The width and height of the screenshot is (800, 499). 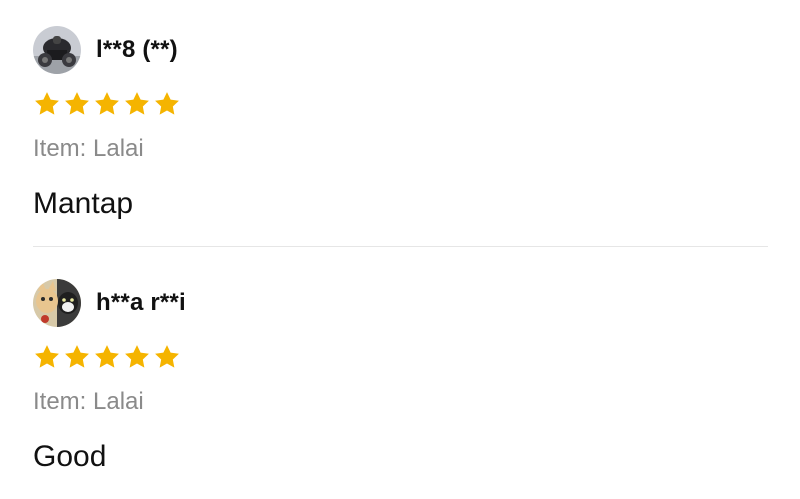 I want to click on review-header: h**a r**i, so click(x=400, y=303).